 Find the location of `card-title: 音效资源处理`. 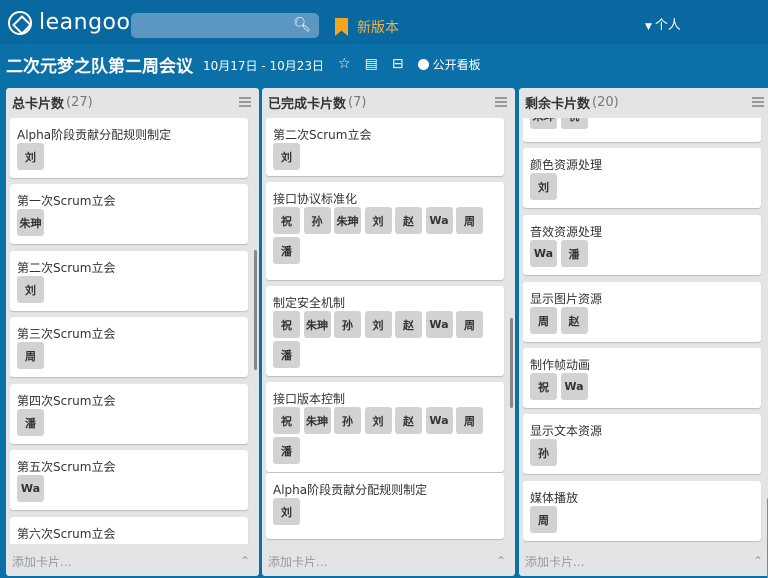

card-title: 音效资源处理 is located at coordinates (566, 232).